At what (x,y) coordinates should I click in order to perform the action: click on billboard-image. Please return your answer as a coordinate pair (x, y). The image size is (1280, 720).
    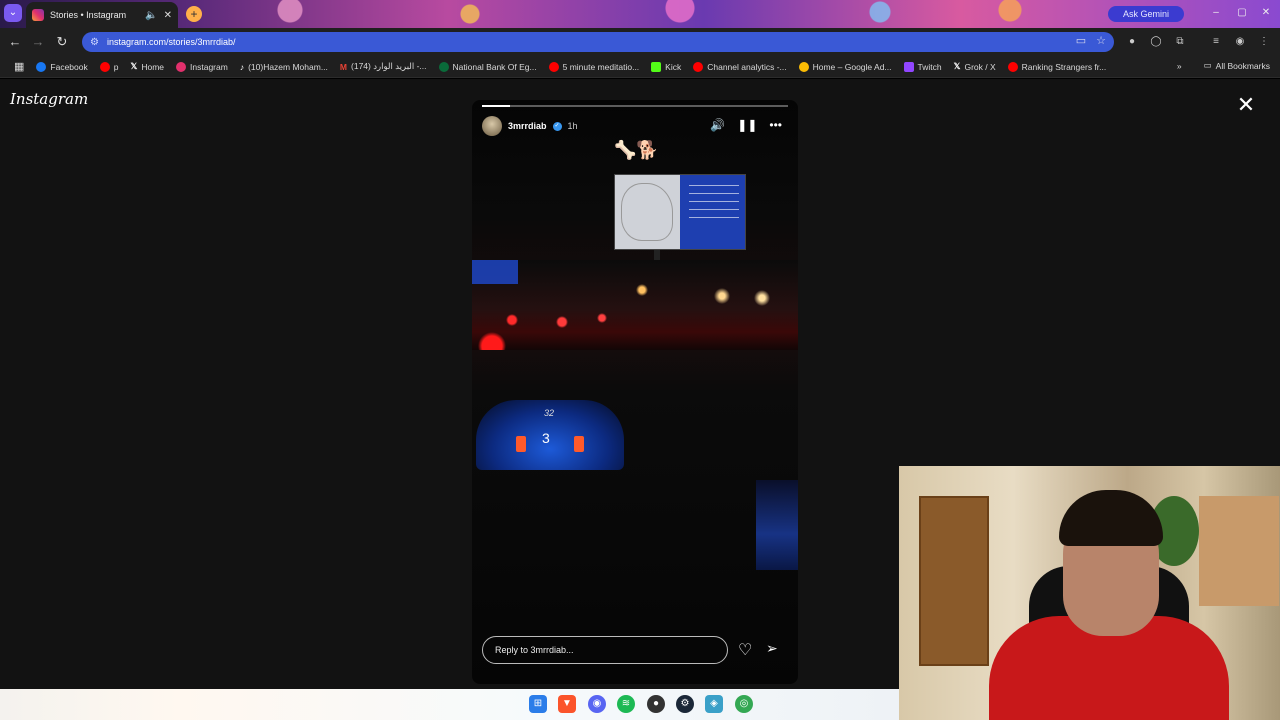
    Looking at the image, I should click on (680, 212).